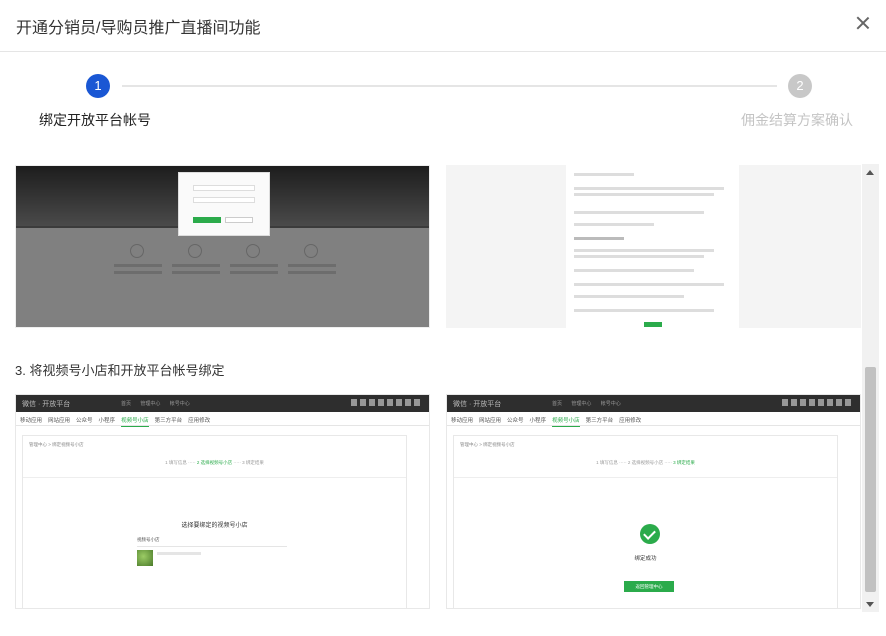  What do you see at coordinates (98, 86) in the screenshot?
I see `step-1-badge: 1` at bounding box center [98, 86].